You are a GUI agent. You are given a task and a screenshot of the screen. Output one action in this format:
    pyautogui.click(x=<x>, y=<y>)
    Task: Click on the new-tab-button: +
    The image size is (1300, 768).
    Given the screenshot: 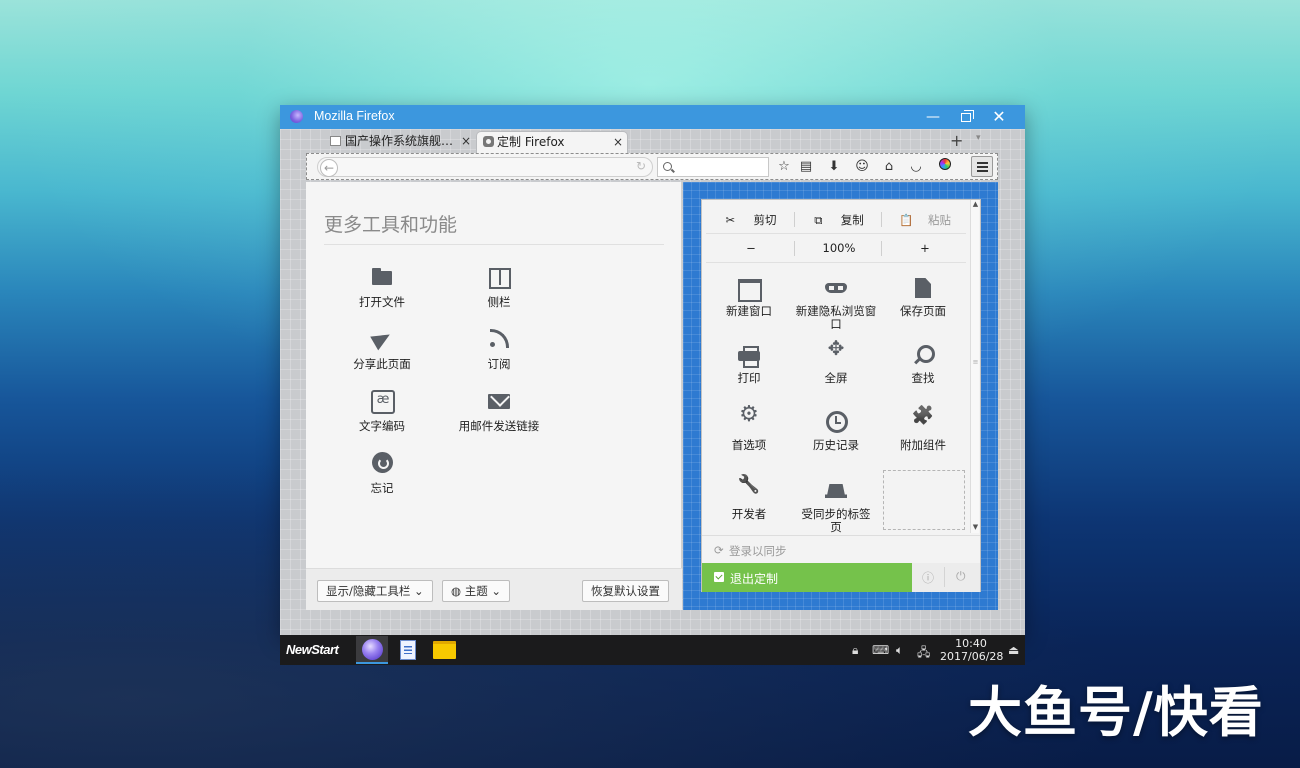 What is the action you would take?
    pyautogui.click(x=956, y=140)
    